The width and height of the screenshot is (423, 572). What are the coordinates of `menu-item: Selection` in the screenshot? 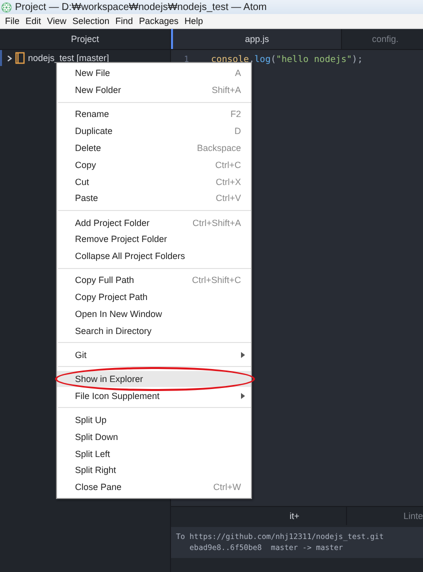 It's located at (90, 21).